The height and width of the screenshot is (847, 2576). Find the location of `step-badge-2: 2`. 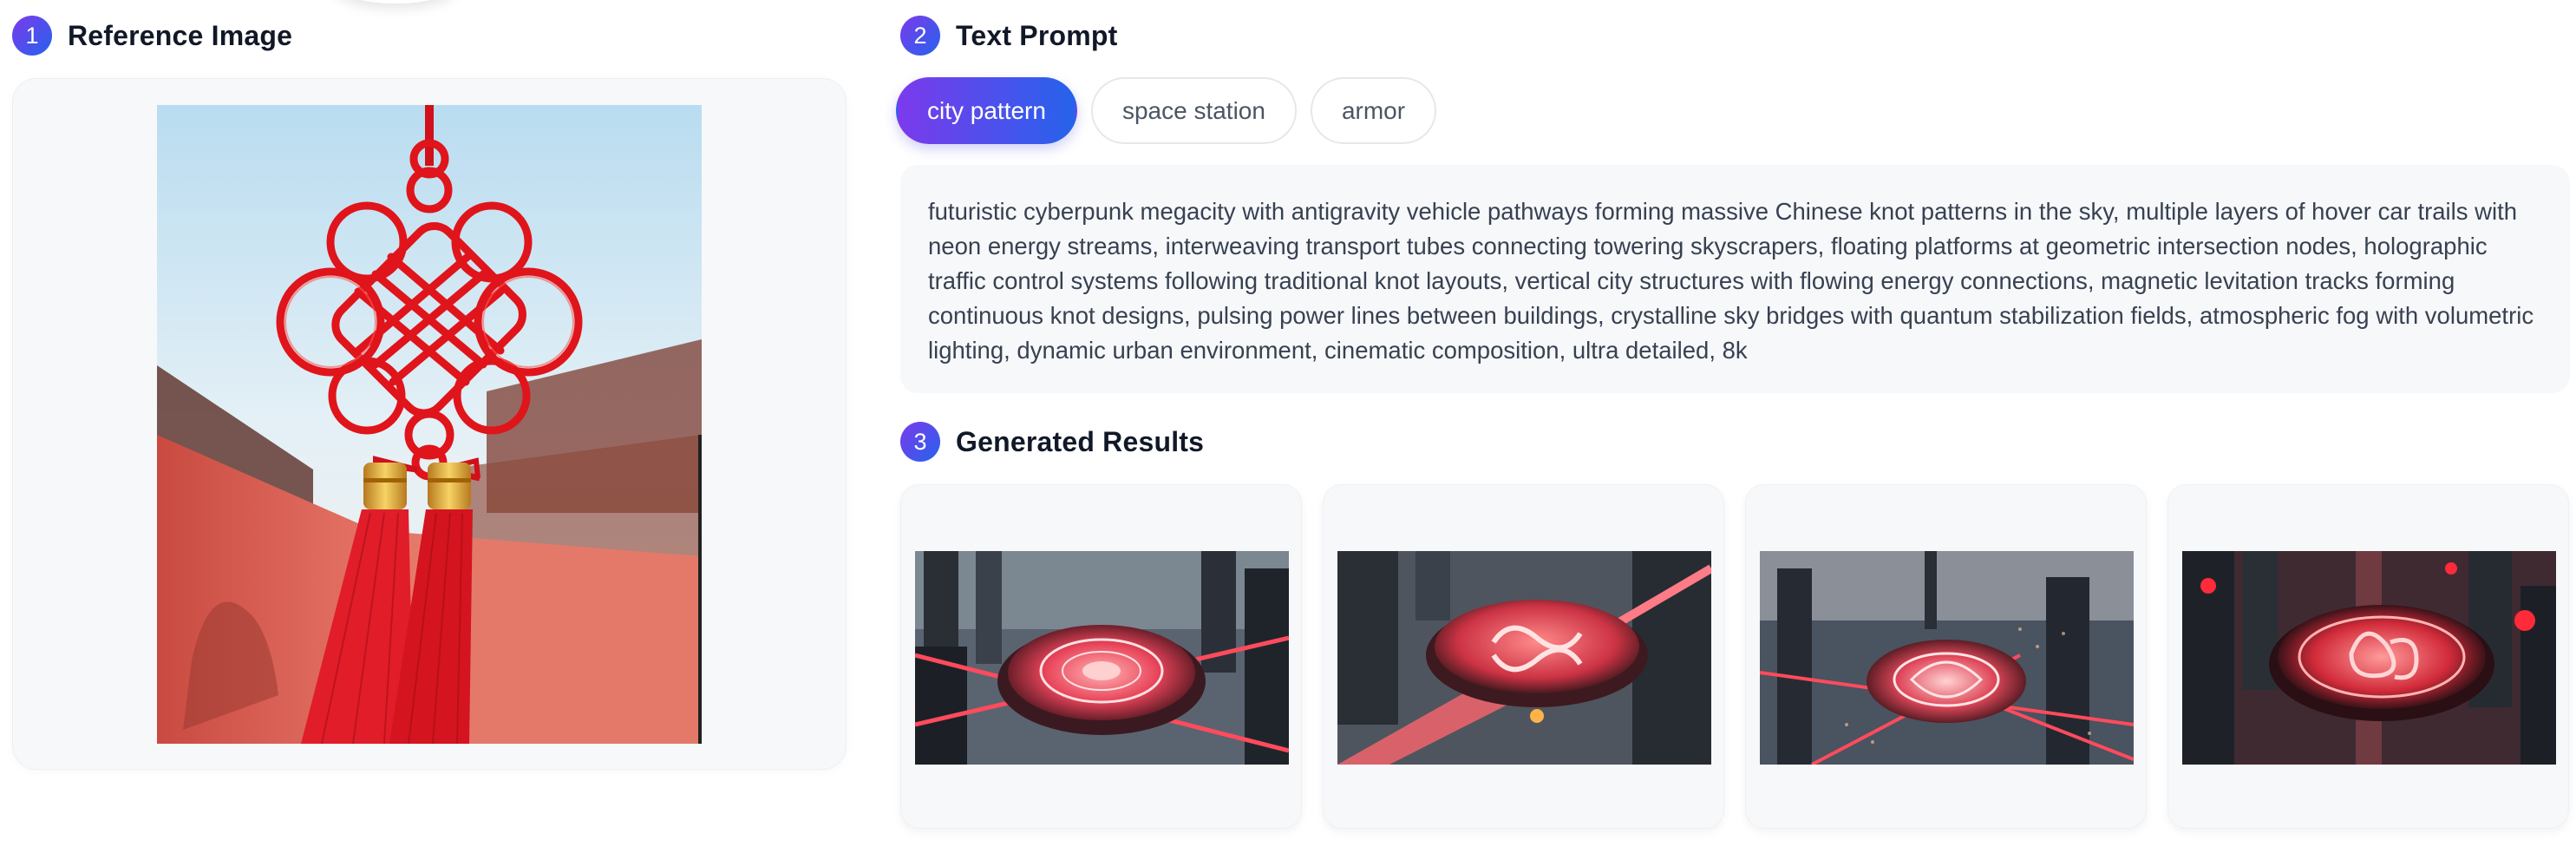

step-badge-2: 2 is located at coordinates (920, 36).